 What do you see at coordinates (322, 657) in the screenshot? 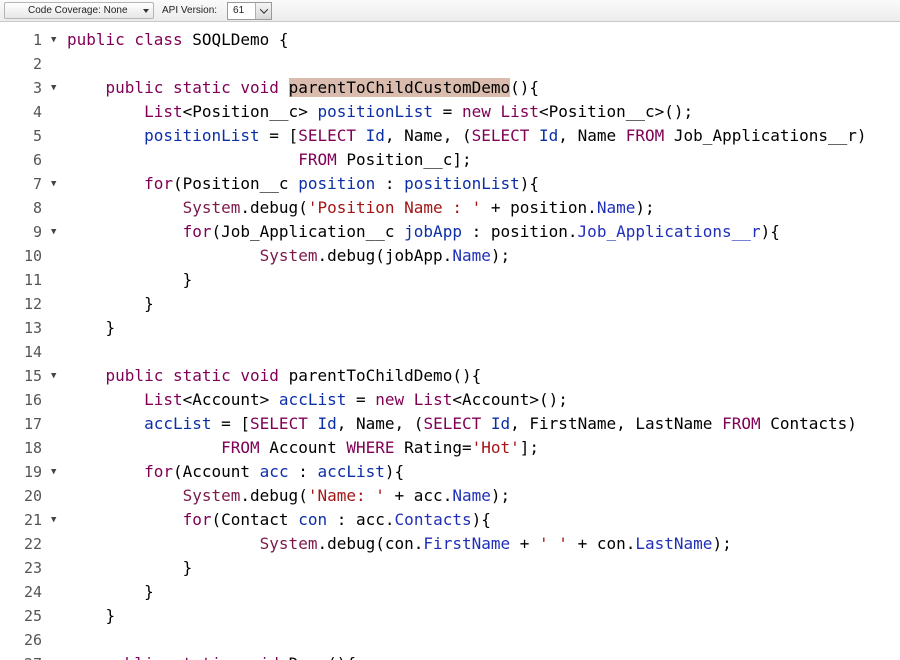
I see `code-token: Demo(){` at bounding box center [322, 657].